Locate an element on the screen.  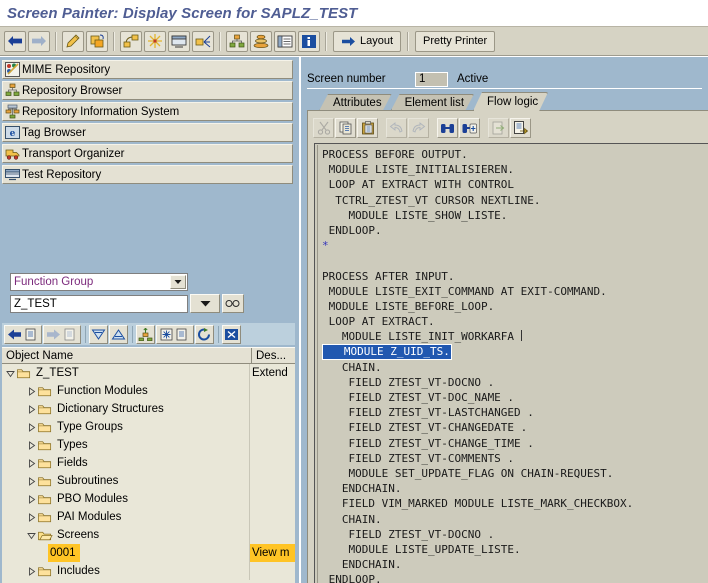
tree-row: Dictionary Structures is located at coordinates (148, 409).